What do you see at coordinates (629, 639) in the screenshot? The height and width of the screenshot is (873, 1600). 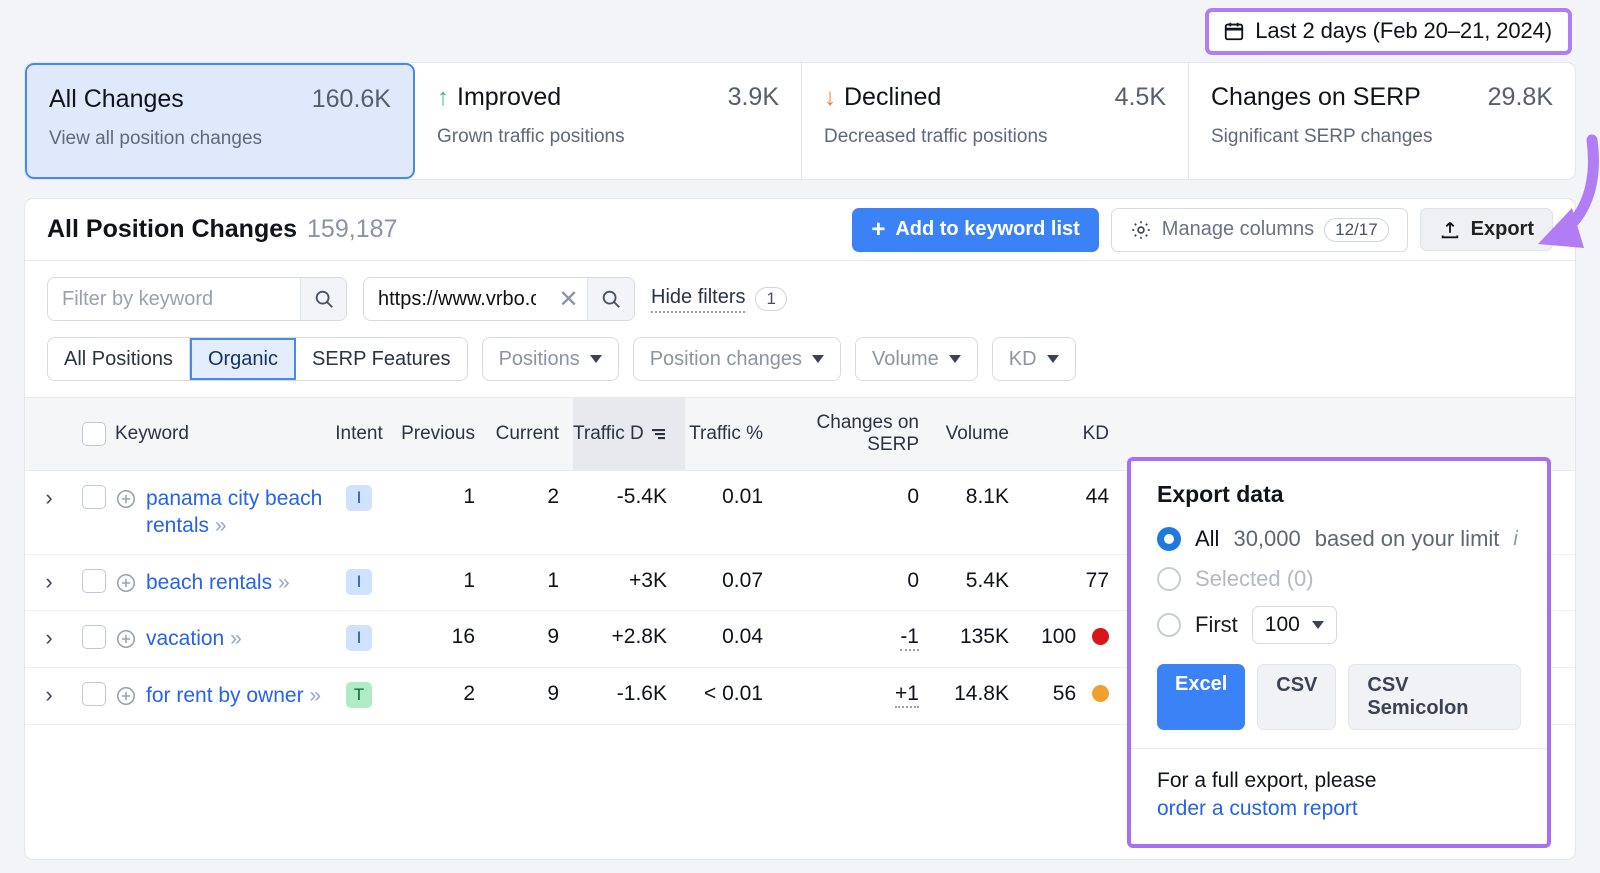 I see `cell-traffic-delta: +2.8K` at bounding box center [629, 639].